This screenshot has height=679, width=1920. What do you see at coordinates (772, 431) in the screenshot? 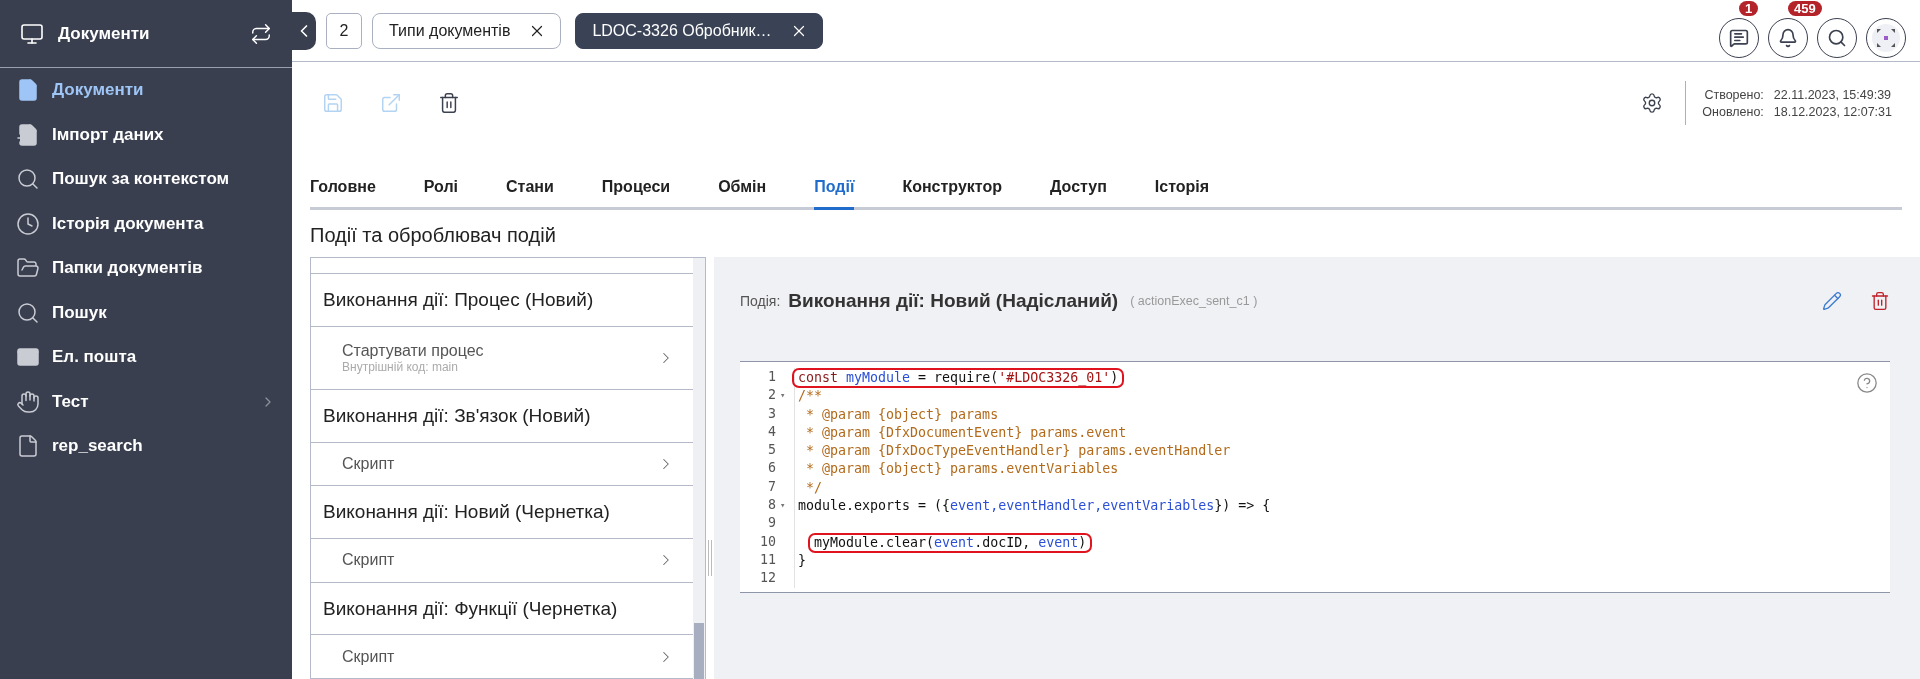
I see `line-number: 4` at bounding box center [772, 431].